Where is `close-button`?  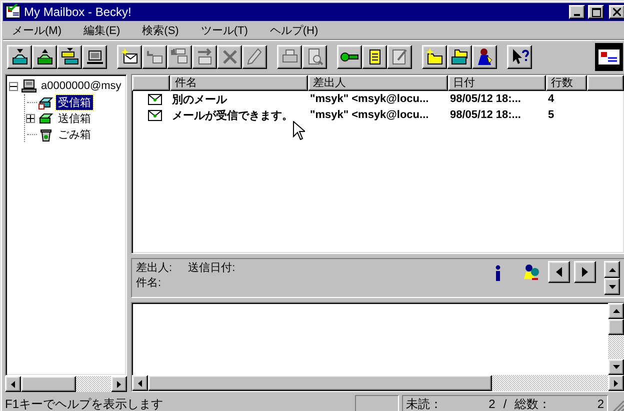 close-button is located at coordinates (616, 12).